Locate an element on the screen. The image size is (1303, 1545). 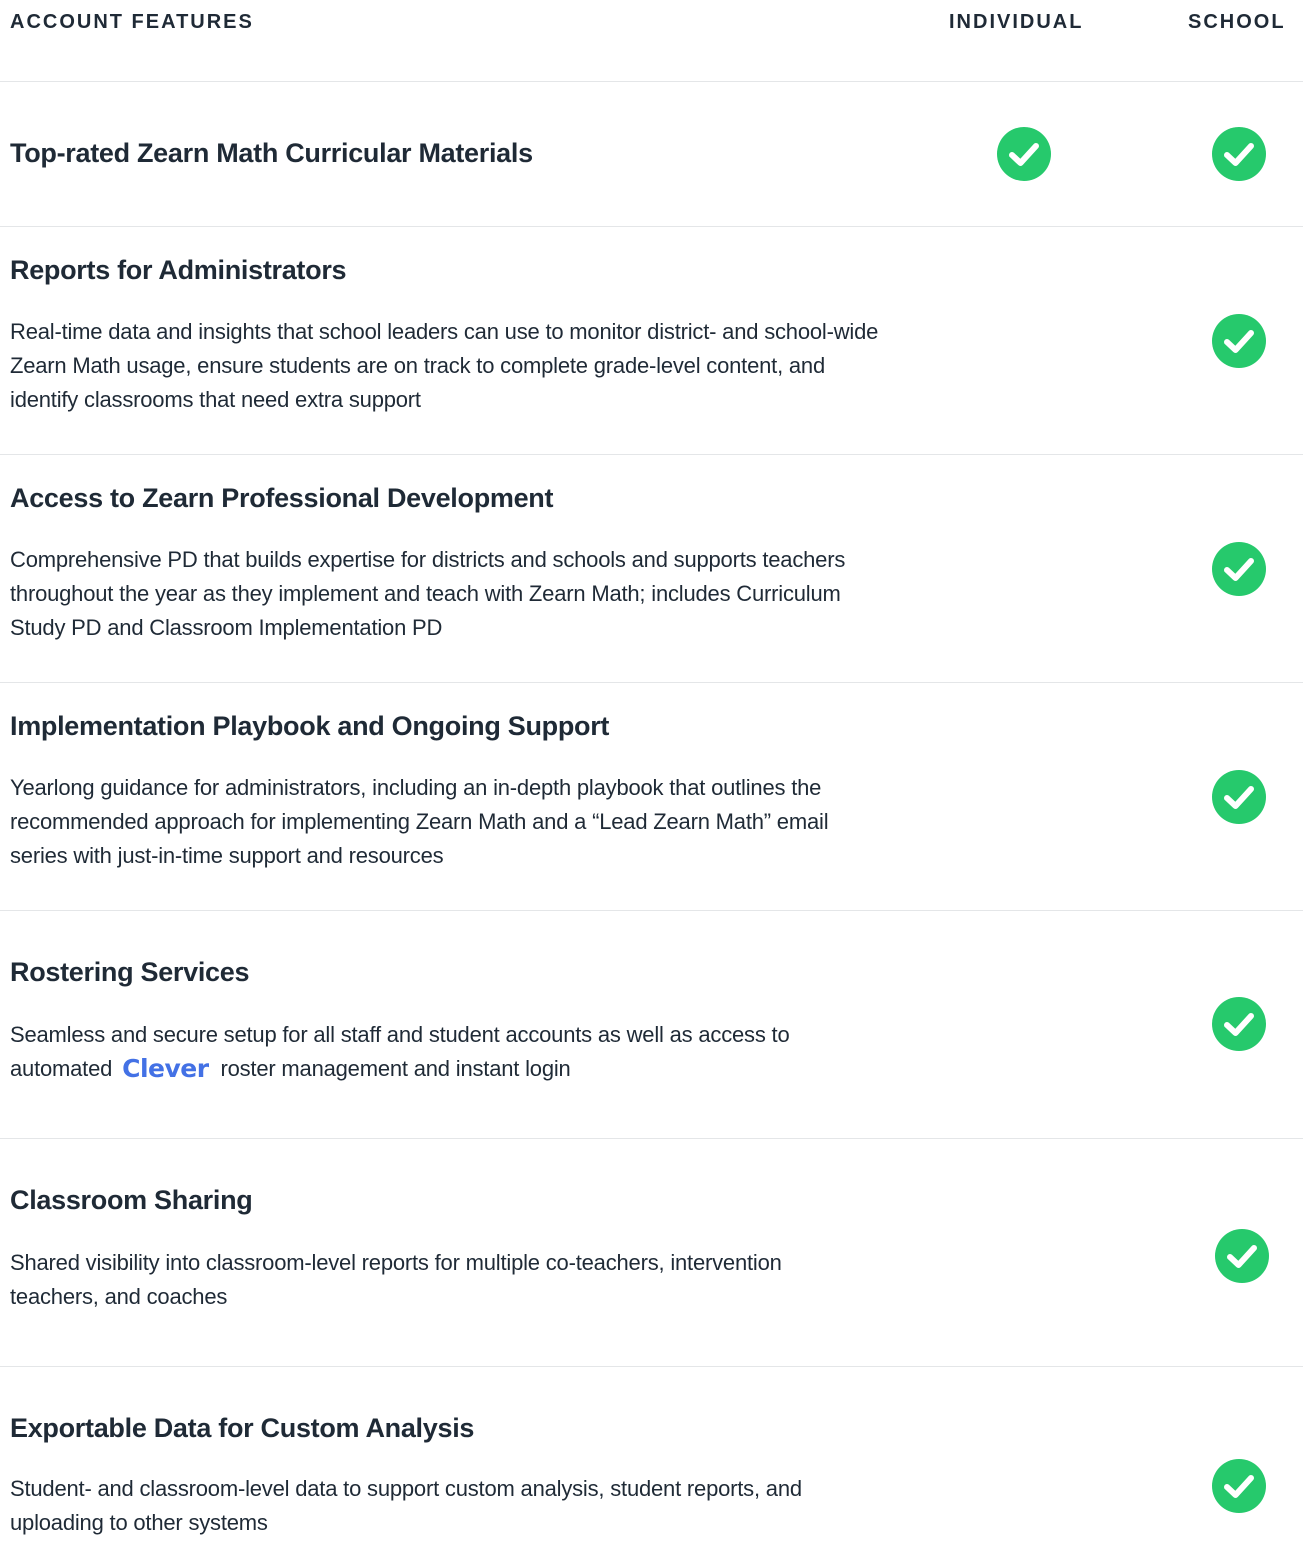
feature-title: Classroom Sharing is located at coordinates (131, 1200).